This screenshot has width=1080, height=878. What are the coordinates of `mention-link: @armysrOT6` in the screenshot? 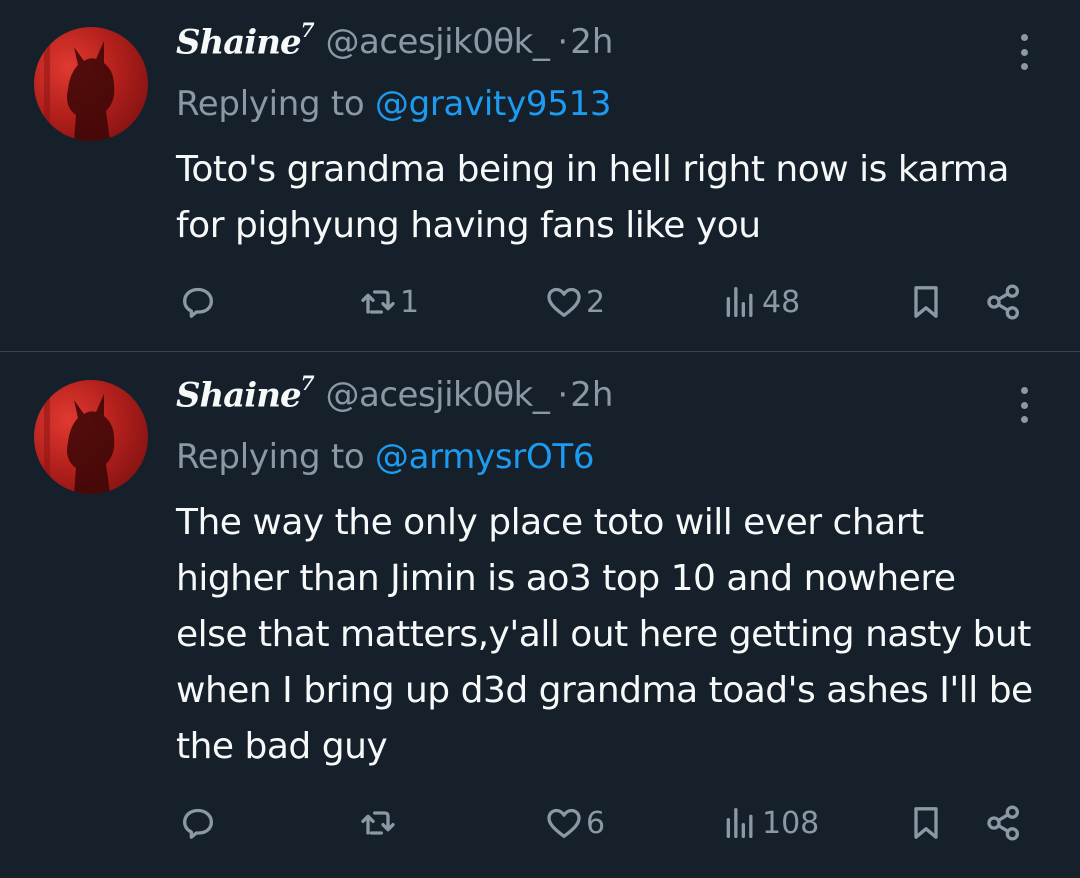 It's located at (485, 457).